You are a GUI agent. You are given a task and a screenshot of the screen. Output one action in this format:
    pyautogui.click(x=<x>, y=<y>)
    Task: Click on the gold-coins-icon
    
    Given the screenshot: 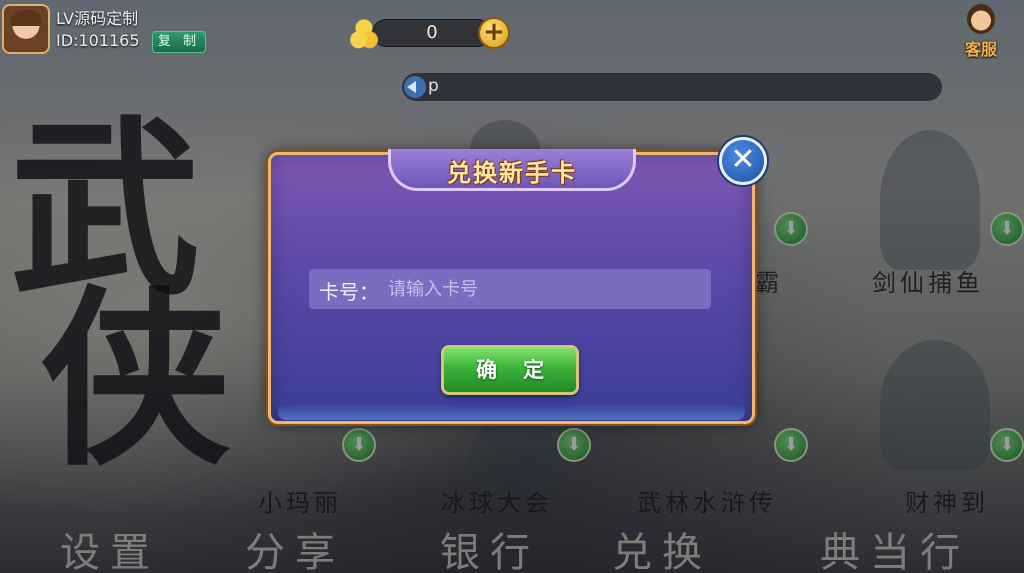 What is the action you would take?
    pyautogui.click(x=364, y=33)
    